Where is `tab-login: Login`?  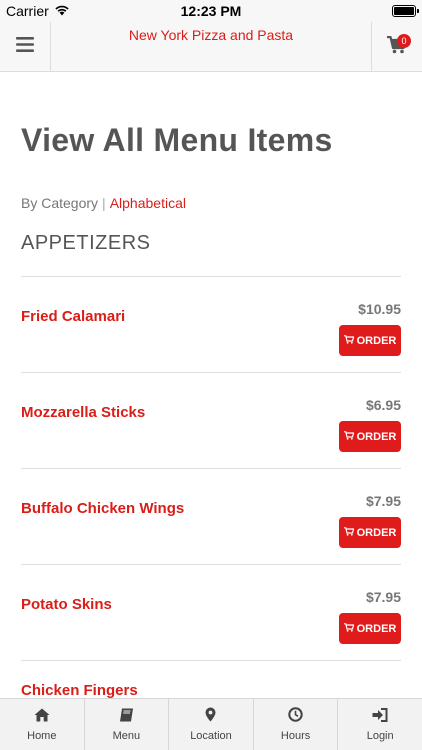 tab-login: Login is located at coordinates (380, 724).